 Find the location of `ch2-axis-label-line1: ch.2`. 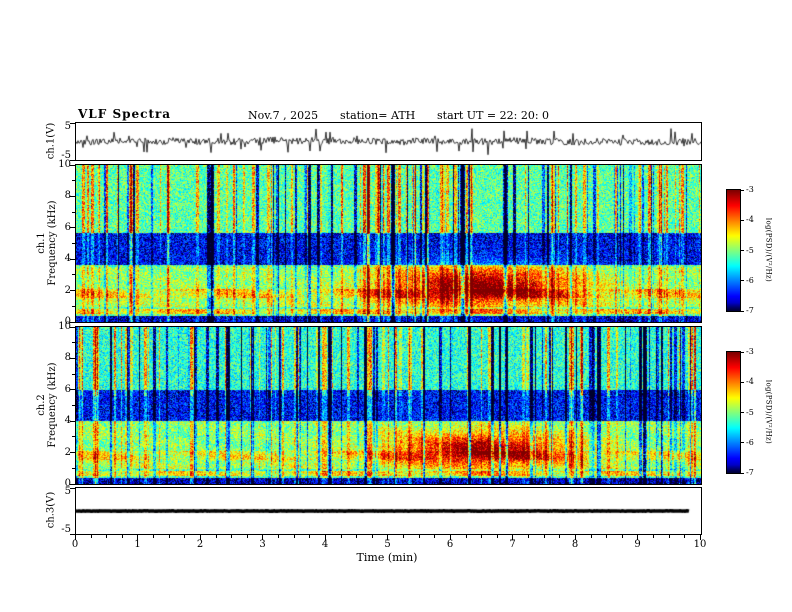

ch2-axis-label-line1: ch.2 is located at coordinates (41, 405).